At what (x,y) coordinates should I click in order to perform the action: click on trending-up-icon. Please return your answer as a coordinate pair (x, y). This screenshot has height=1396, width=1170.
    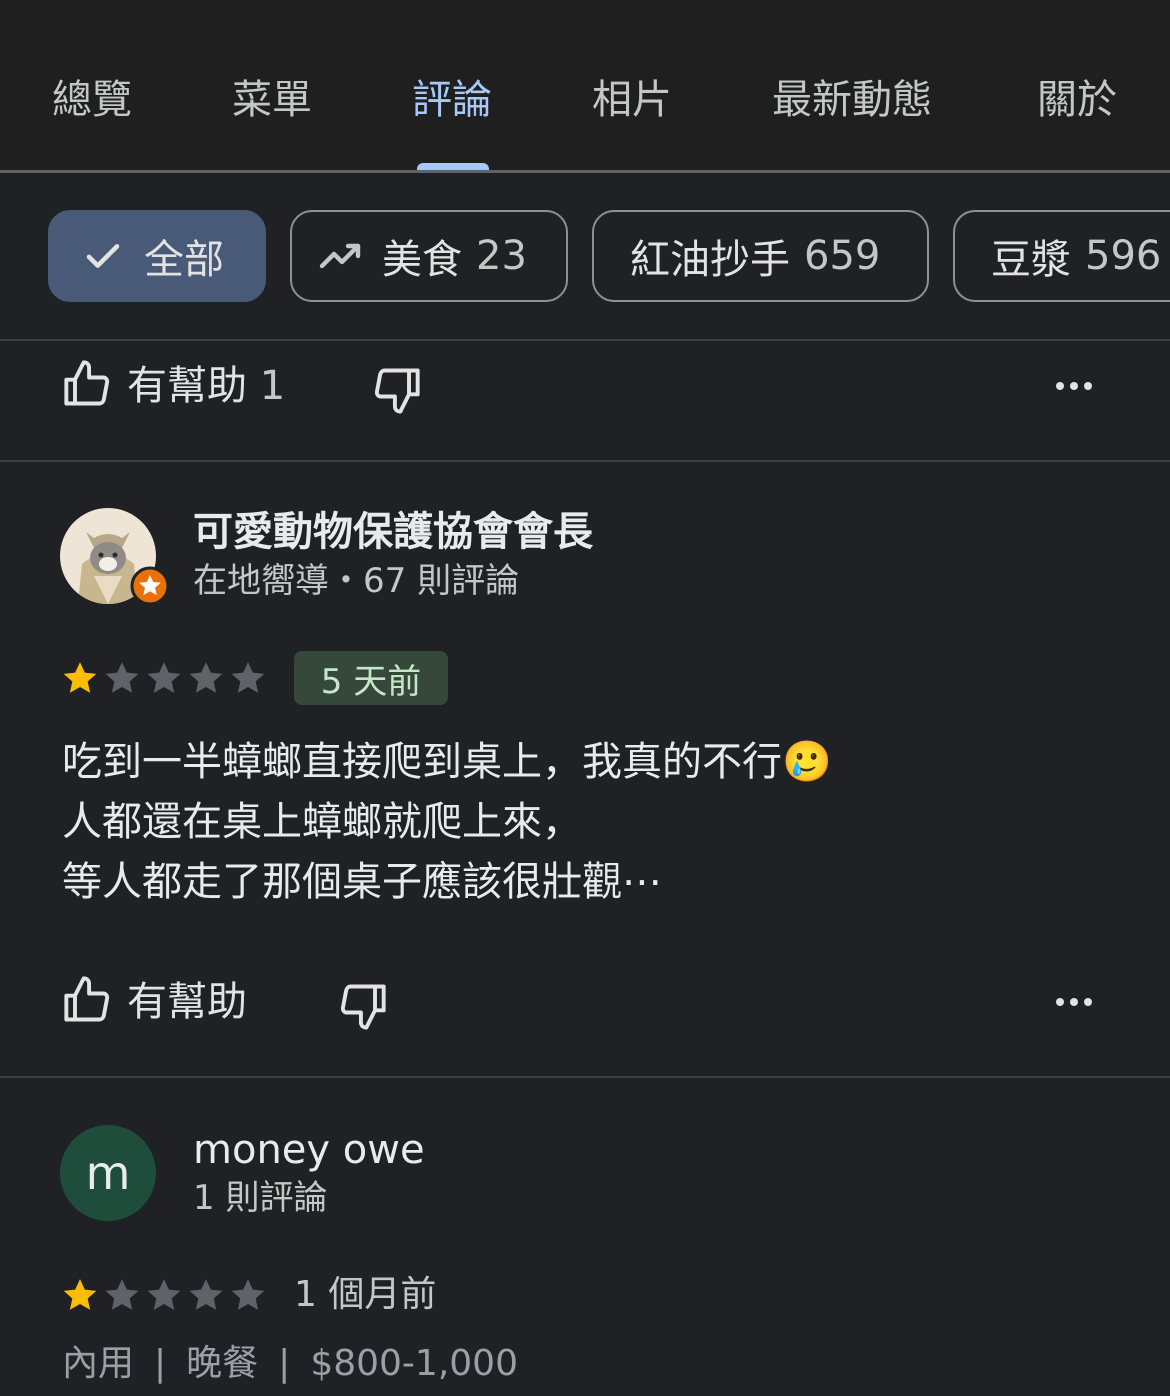
    Looking at the image, I should click on (340, 256).